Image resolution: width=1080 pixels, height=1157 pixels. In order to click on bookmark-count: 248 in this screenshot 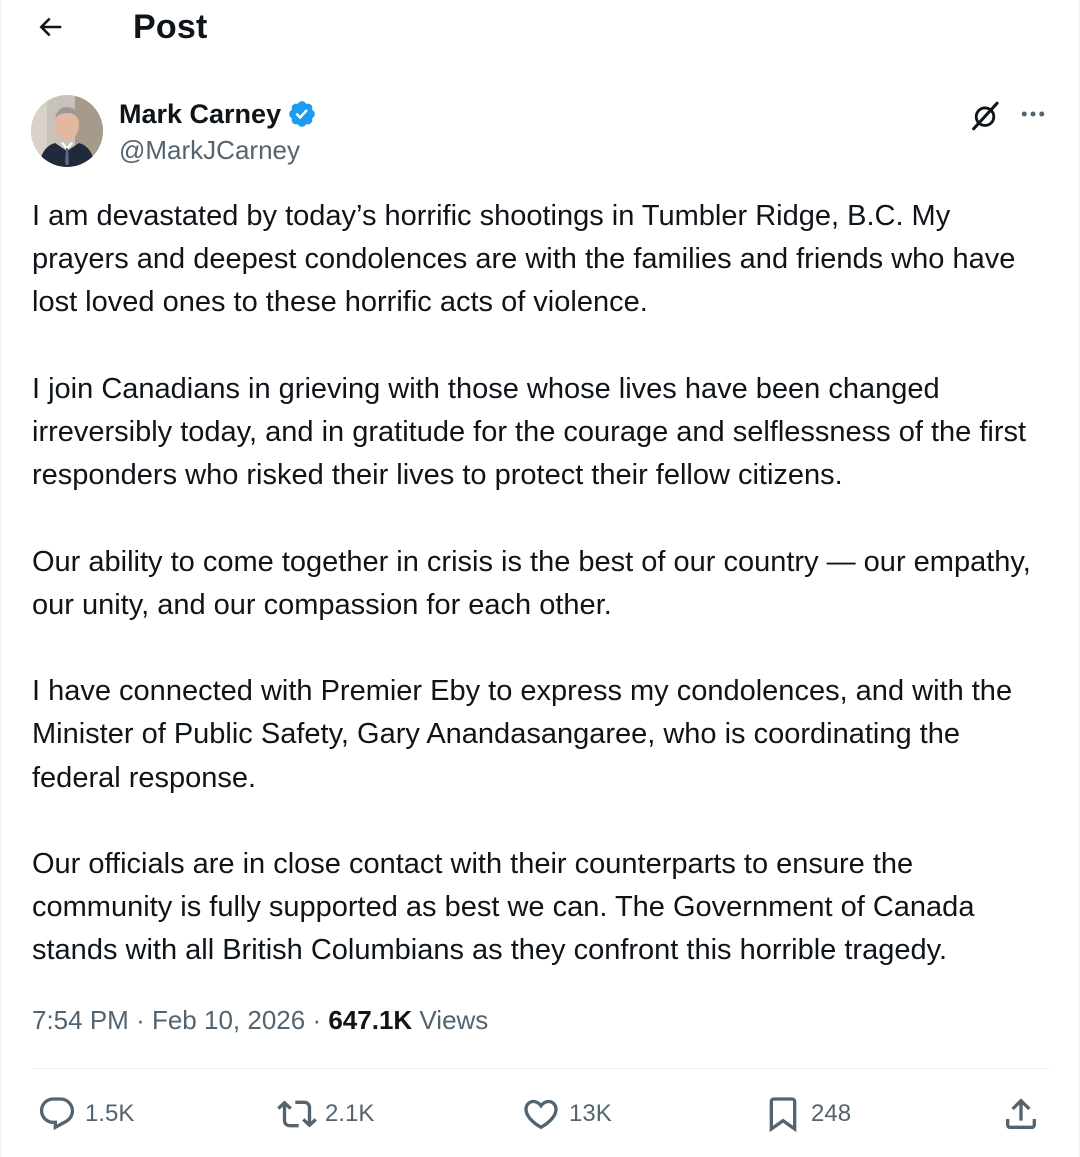, I will do `click(831, 1113)`.